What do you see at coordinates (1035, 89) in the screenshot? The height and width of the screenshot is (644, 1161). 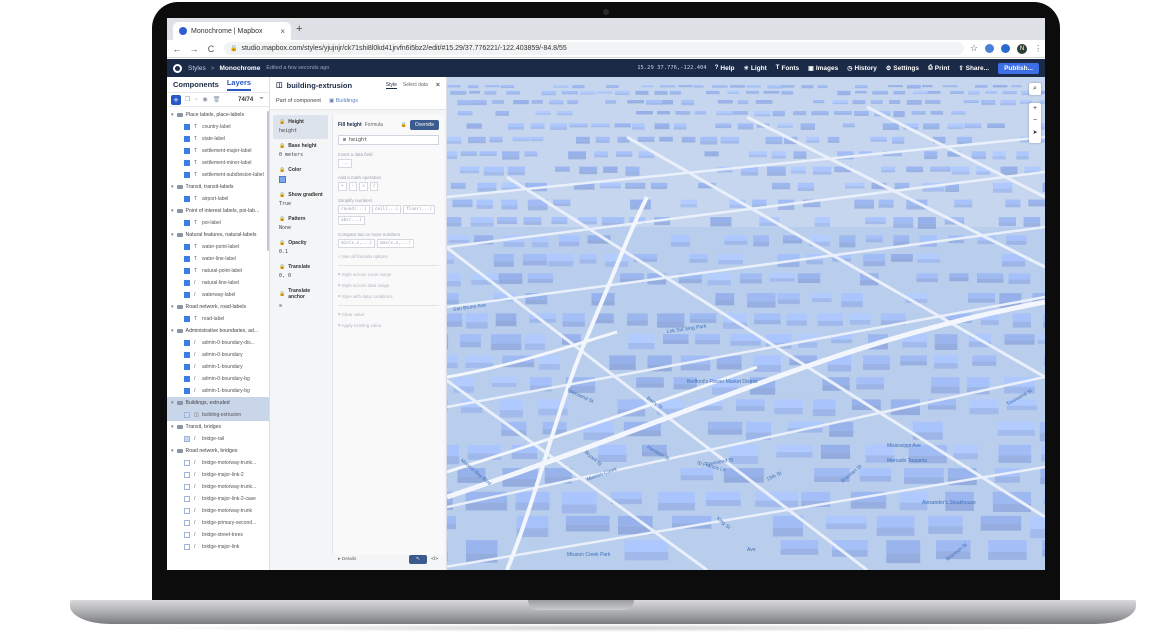 I see `map-search-button: ⌕` at bounding box center [1035, 89].